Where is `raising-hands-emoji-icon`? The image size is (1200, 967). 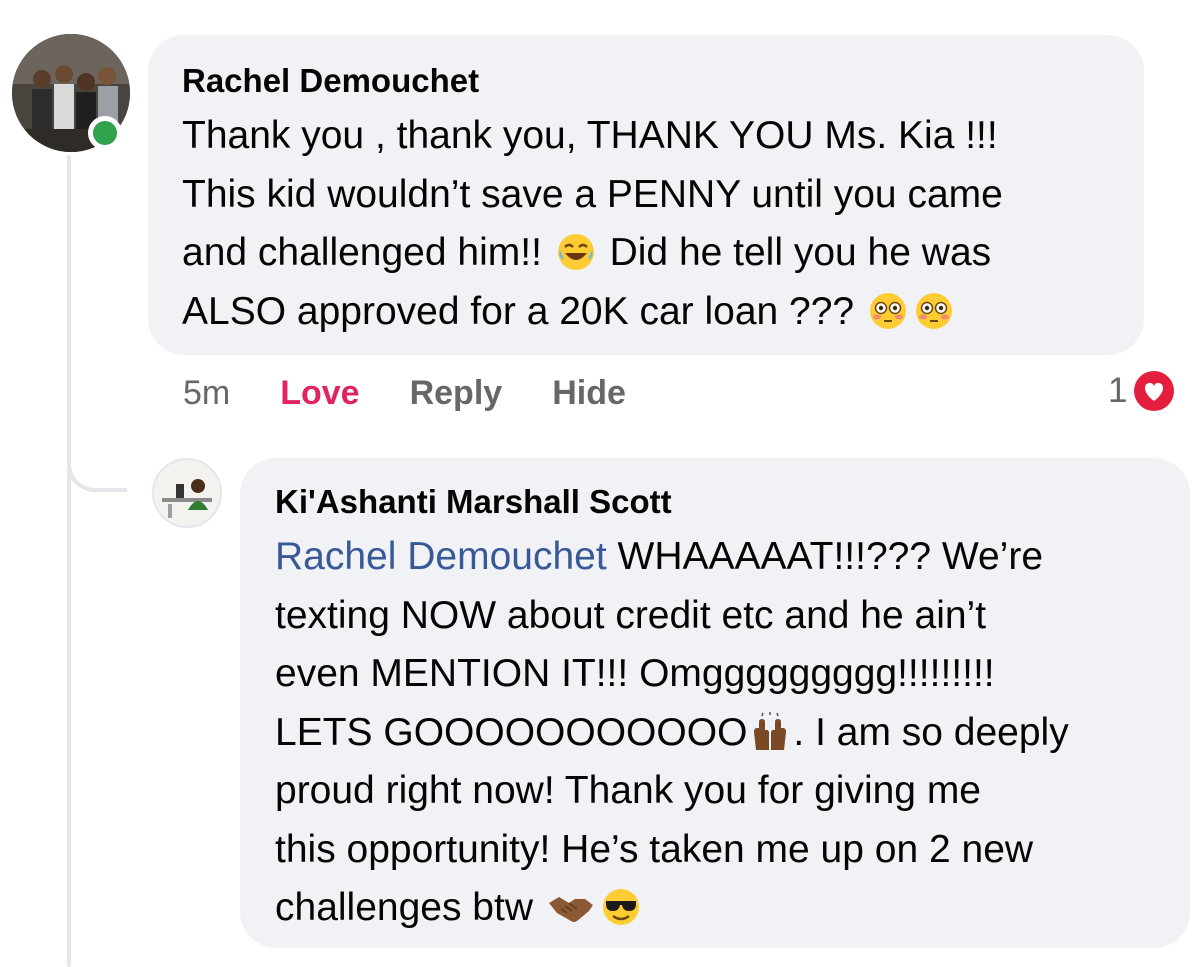
raising-hands-emoji-icon is located at coordinates (770, 730).